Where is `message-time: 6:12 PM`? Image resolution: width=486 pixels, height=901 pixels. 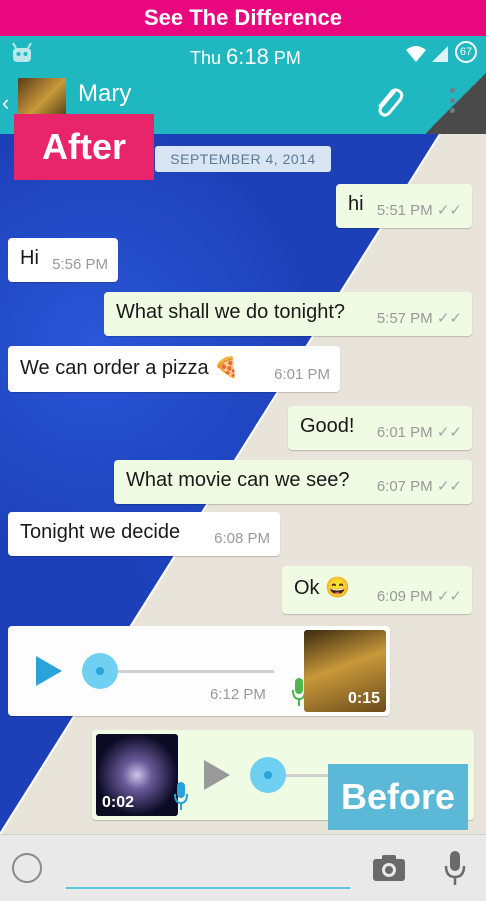
message-time: 6:12 PM is located at coordinates (238, 694).